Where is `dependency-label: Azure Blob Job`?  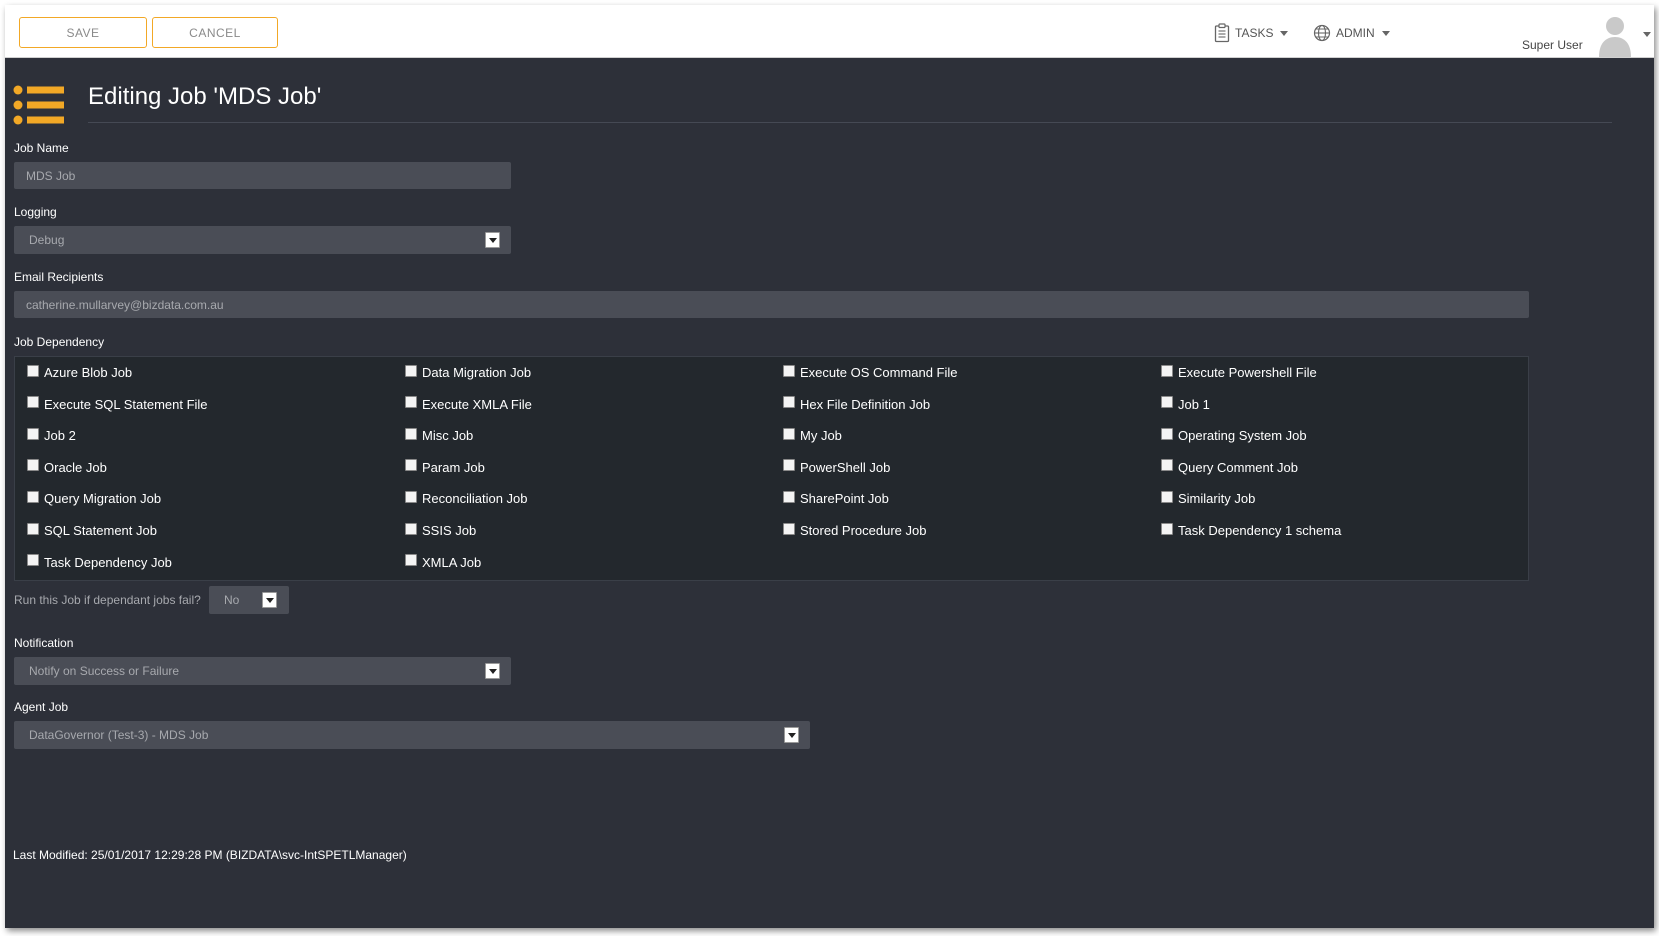 dependency-label: Azure Blob Job is located at coordinates (88, 372).